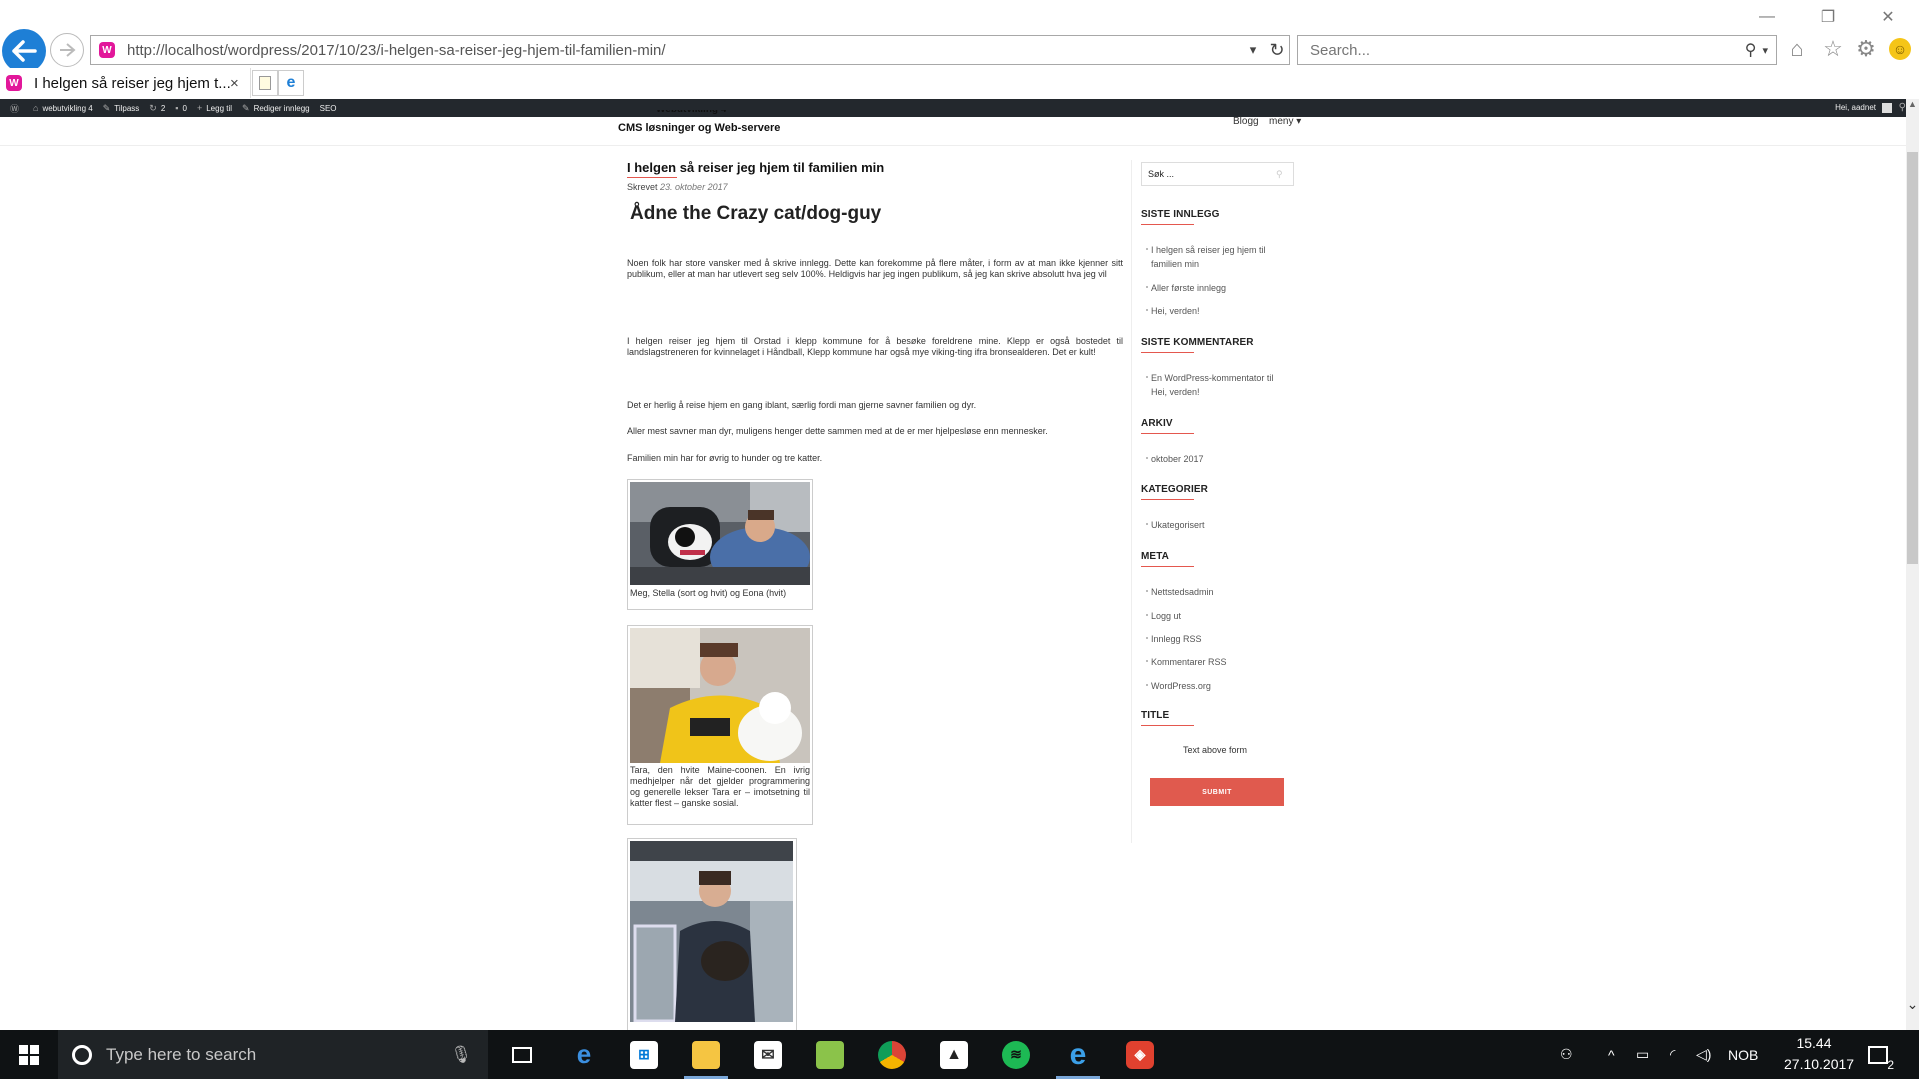  I want to click on taskbar-app-chrome, so click(892, 1054).